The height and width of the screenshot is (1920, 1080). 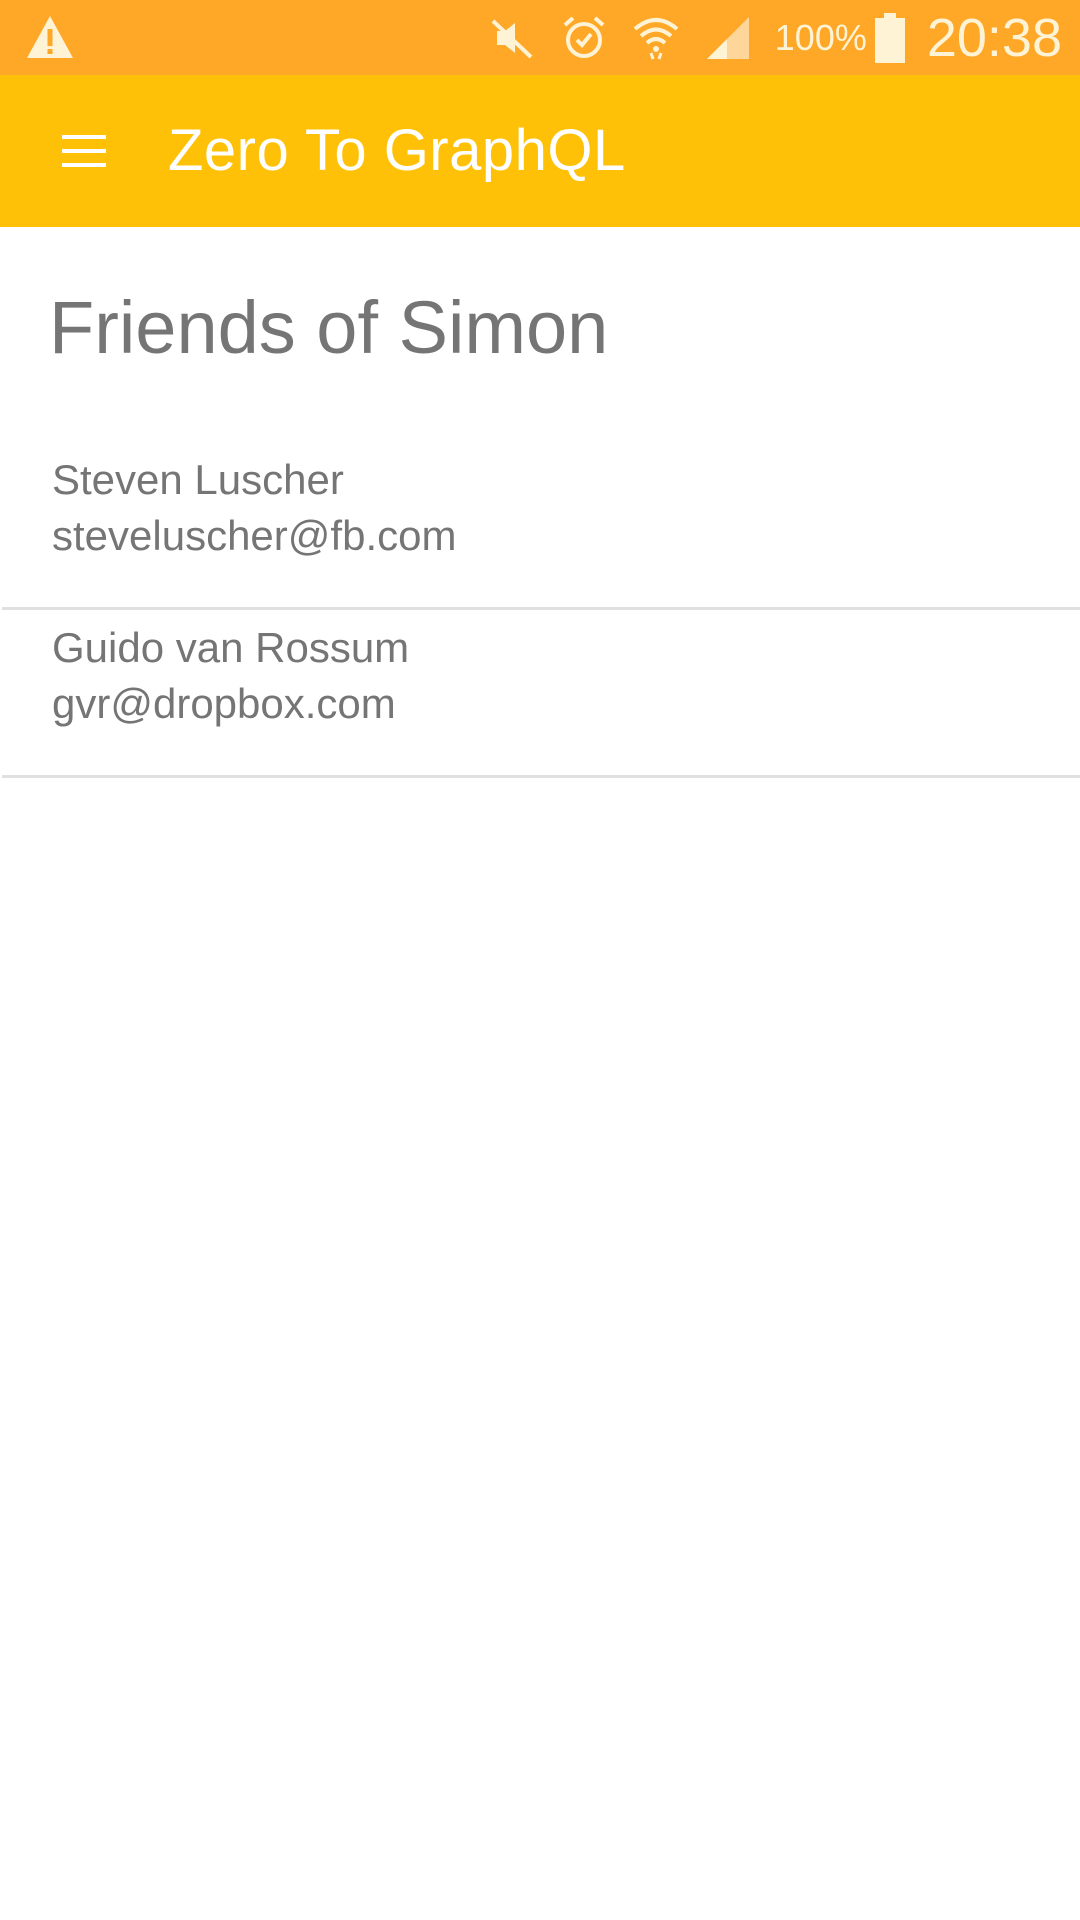 What do you see at coordinates (231, 647) in the screenshot?
I see `friend-name: Guido van Rossum` at bounding box center [231, 647].